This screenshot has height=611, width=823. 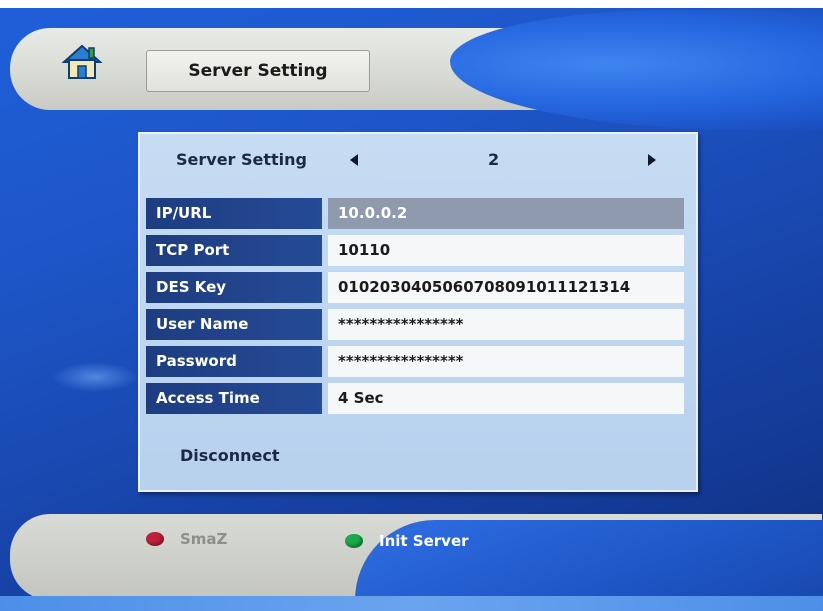 I want to click on row-ip-url: IP/URL 10.0.0.2, so click(x=415, y=213).